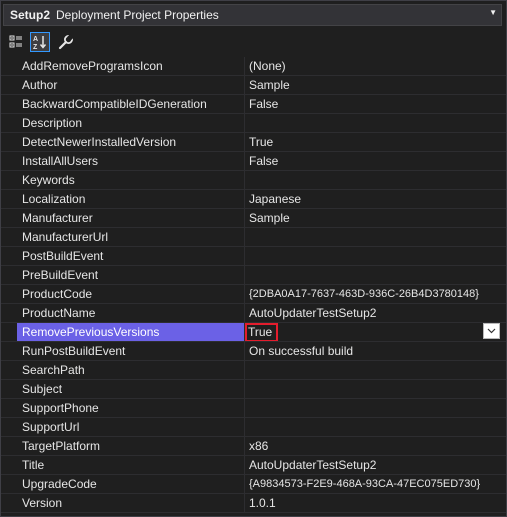 The image size is (507, 517). What do you see at coordinates (131, 427) in the screenshot?
I see `property-name: SupportUrl` at bounding box center [131, 427].